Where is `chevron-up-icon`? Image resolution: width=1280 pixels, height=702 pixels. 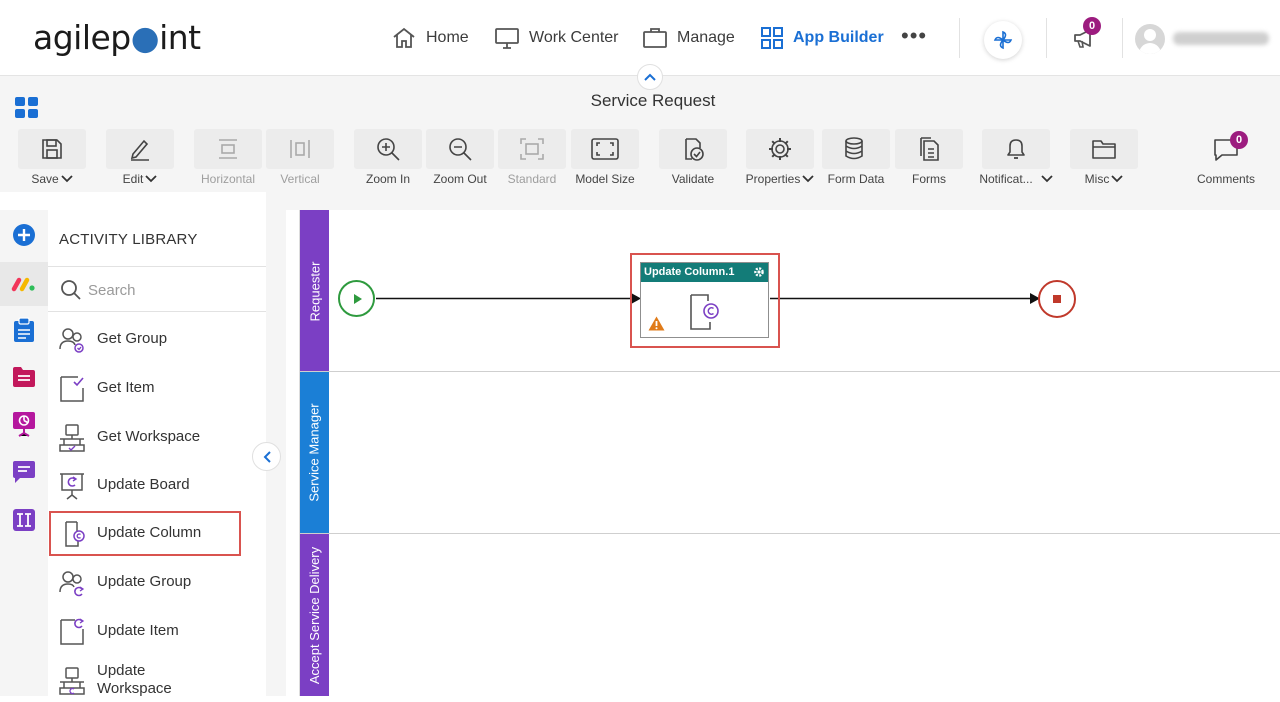
chevron-up-icon is located at coordinates (650, 77).